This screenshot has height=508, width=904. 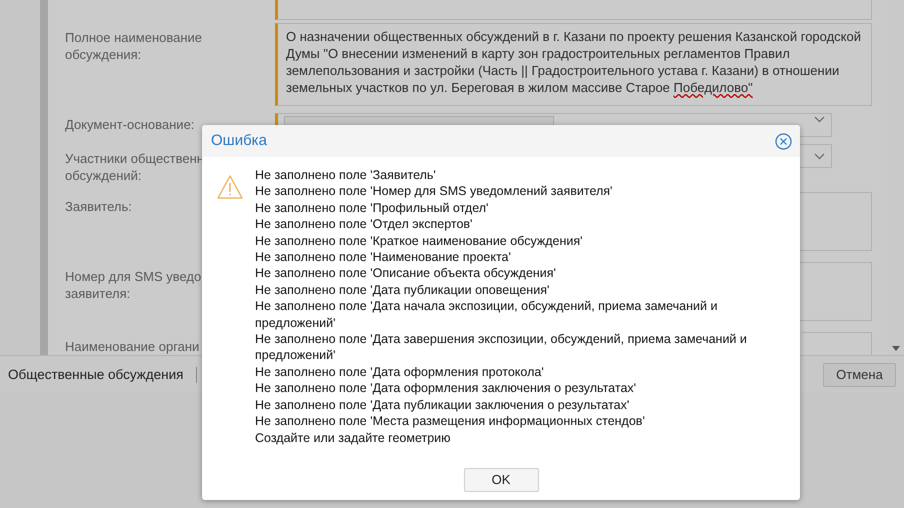 I want to click on field-label: Документ-основание:, so click(x=129, y=124).